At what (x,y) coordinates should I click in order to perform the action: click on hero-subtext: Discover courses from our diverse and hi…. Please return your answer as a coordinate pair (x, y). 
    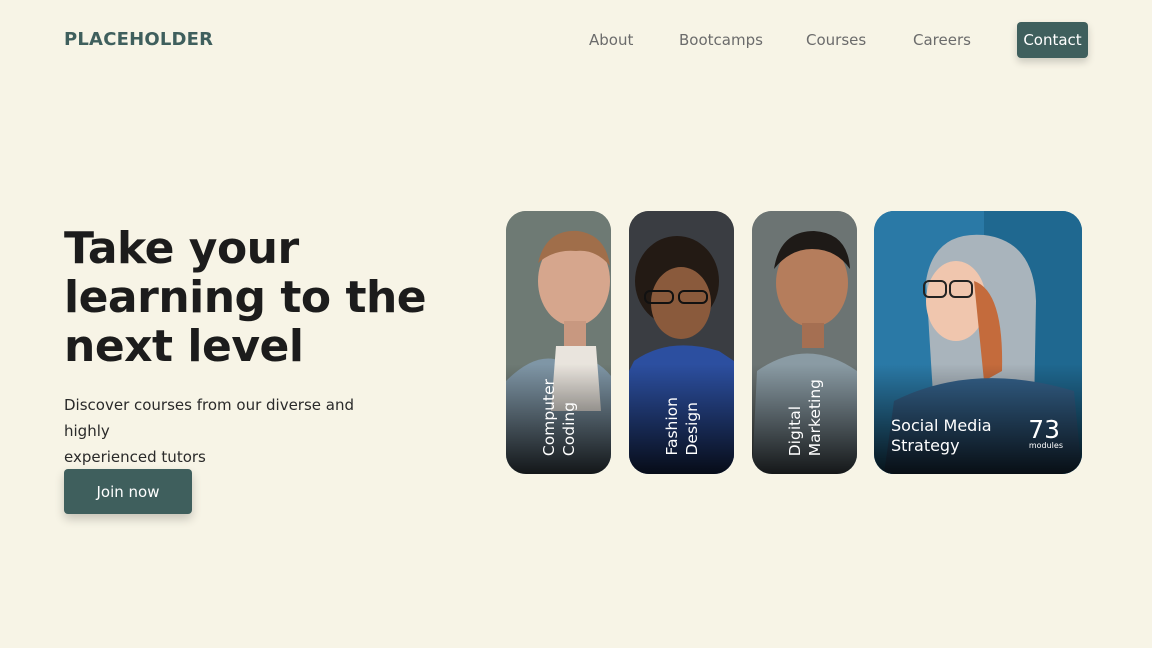
    Looking at the image, I should click on (229, 431).